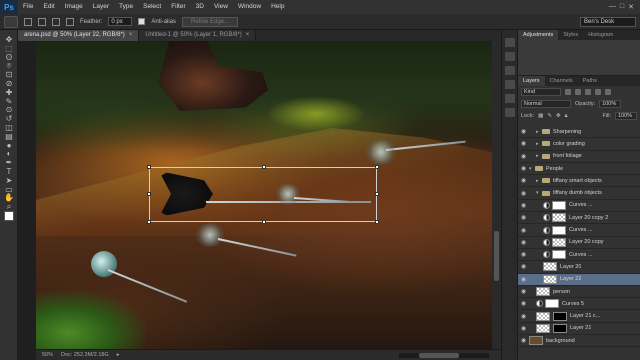 The width and height of the screenshot is (640, 360). I want to click on workspace-select: Ben's Desk, so click(608, 21).